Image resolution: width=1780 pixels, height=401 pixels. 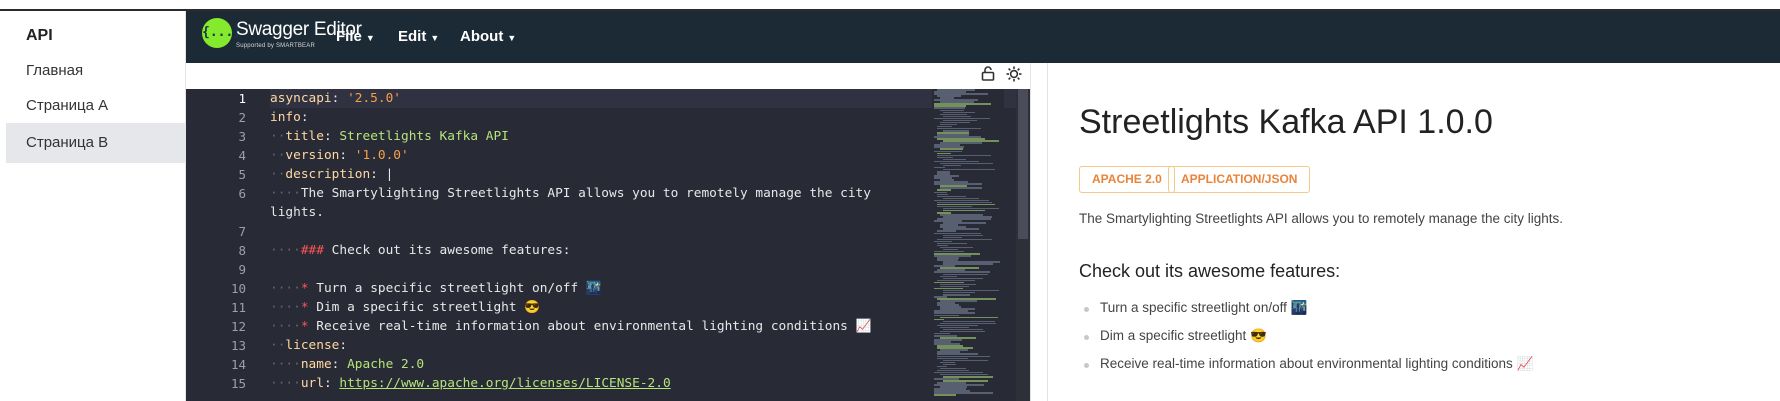 What do you see at coordinates (238, 364) in the screenshot?
I see `line-number: 14` at bounding box center [238, 364].